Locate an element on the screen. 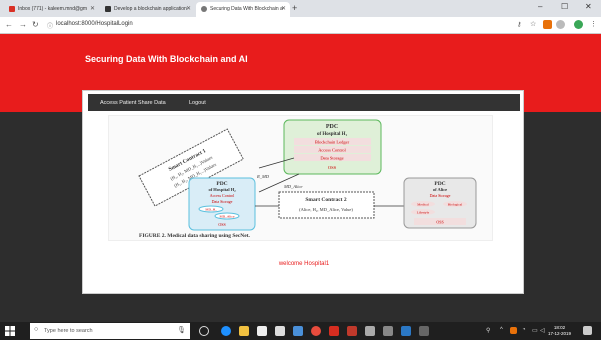 The height and width of the screenshot is (340, 601). reload-icon: ↻ is located at coordinates (35, 24).